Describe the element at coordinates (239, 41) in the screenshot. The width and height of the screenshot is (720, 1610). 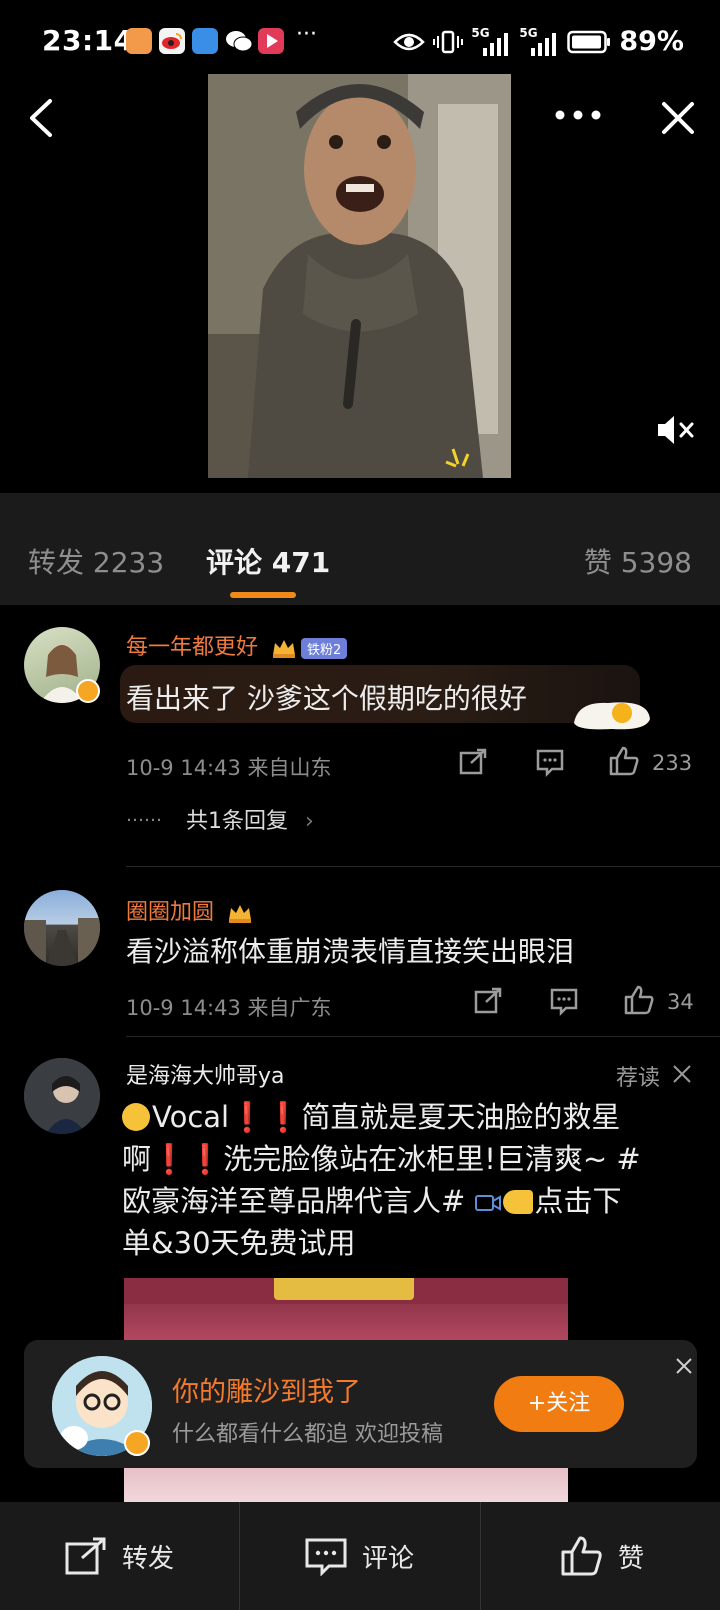
I see `wechat-icon` at that location.